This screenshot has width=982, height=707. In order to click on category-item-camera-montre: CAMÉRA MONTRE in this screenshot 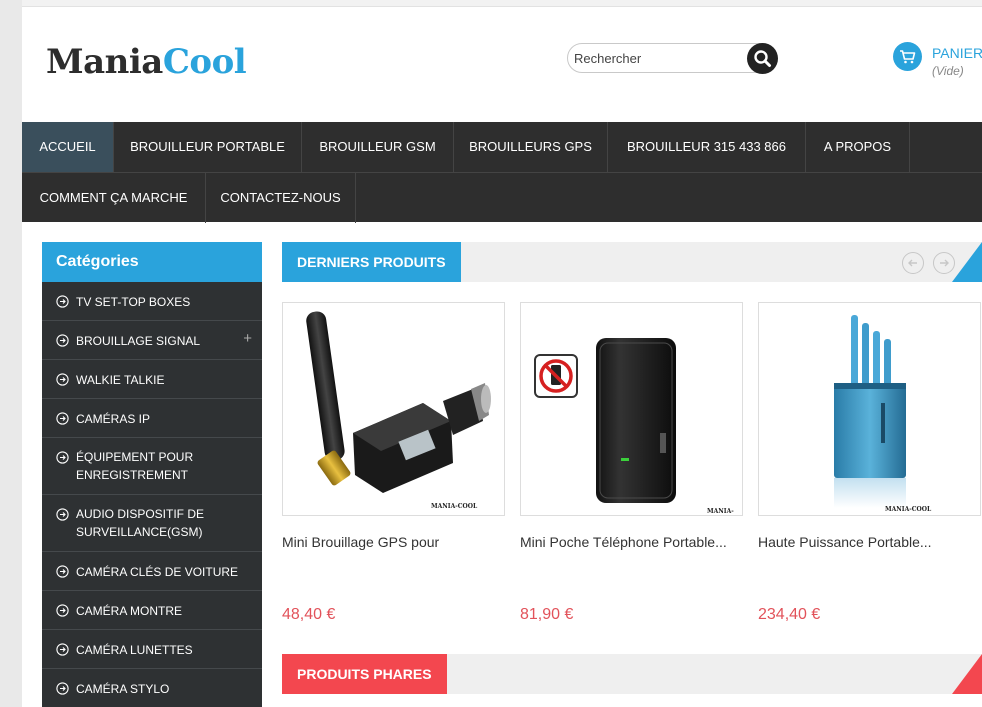, I will do `click(152, 610)`.